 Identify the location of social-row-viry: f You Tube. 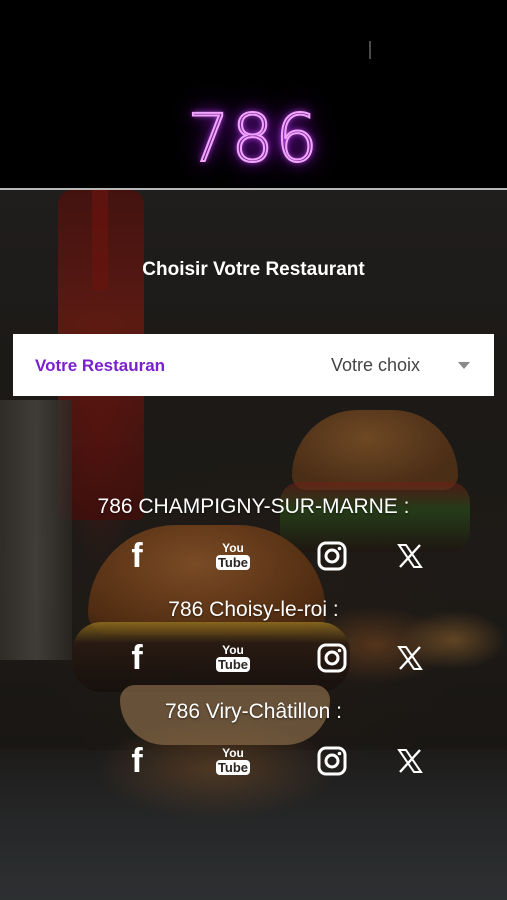
(253, 762).